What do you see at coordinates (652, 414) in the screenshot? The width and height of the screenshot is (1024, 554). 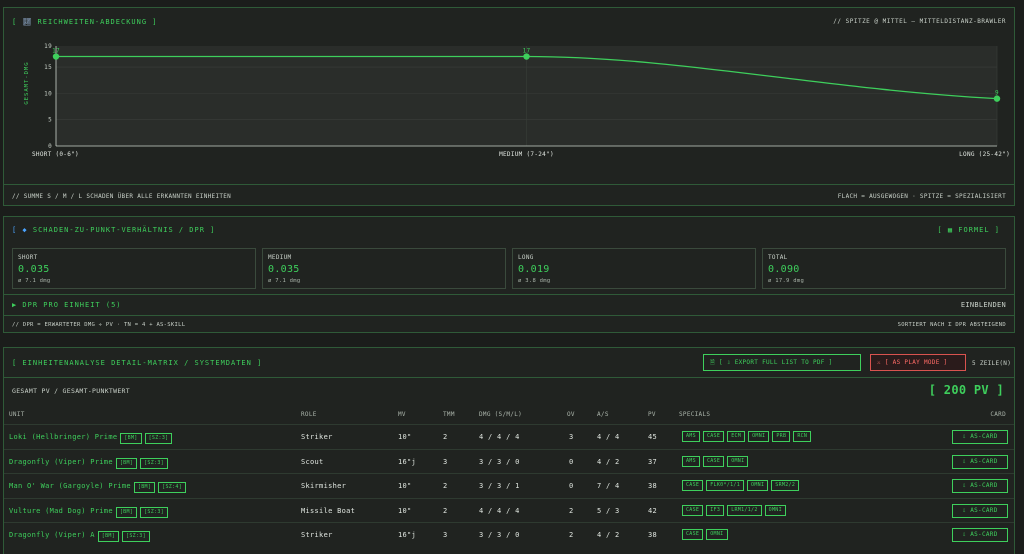 I see `col-pv: PV` at bounding box center [652, 414].